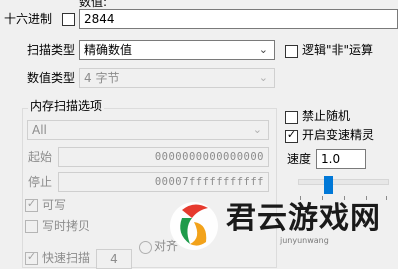 The width and height of the screenshot is (398, 269). What do you see at coordinates (114, 259) in the screenshot?
I see `fast-scan-input: 4` at bounding box center [114, 259].